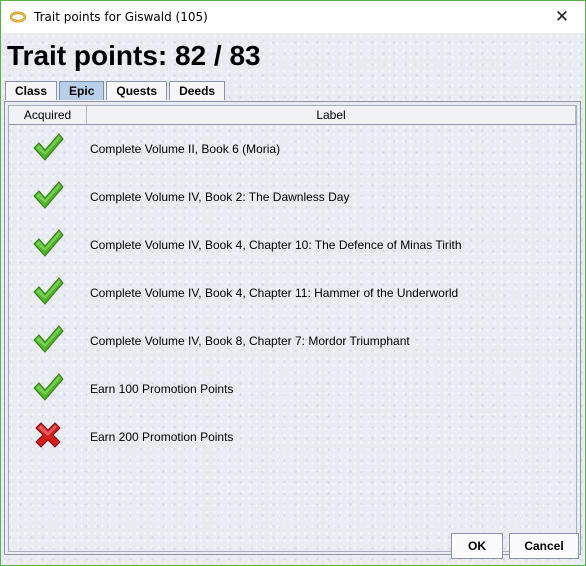 The image size is (586, 566). I want to click on trait-label: Complete Volume II, Book 6 (Moria), so click(185, 149).